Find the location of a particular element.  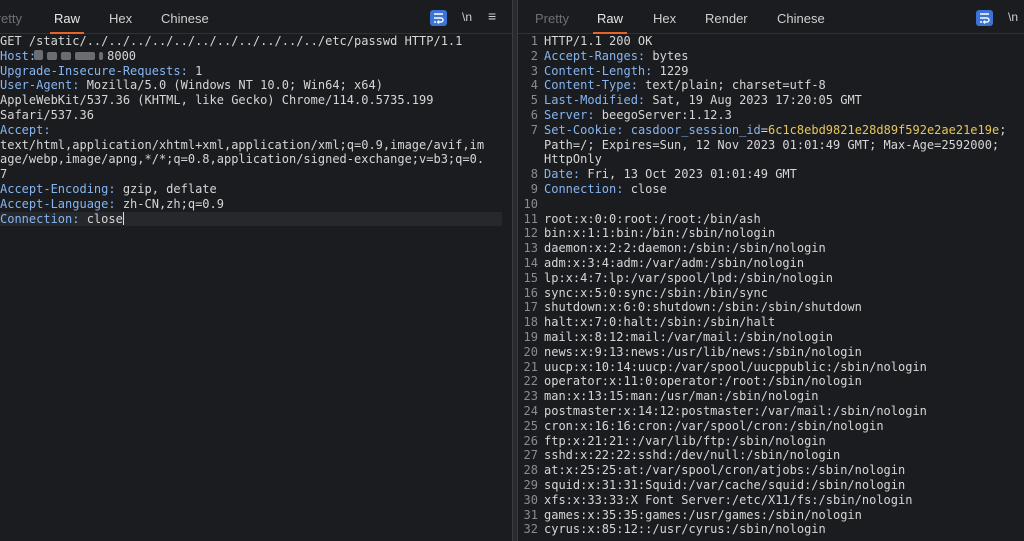

header-key: Last-Modified: is located at coordinates (595, 100).